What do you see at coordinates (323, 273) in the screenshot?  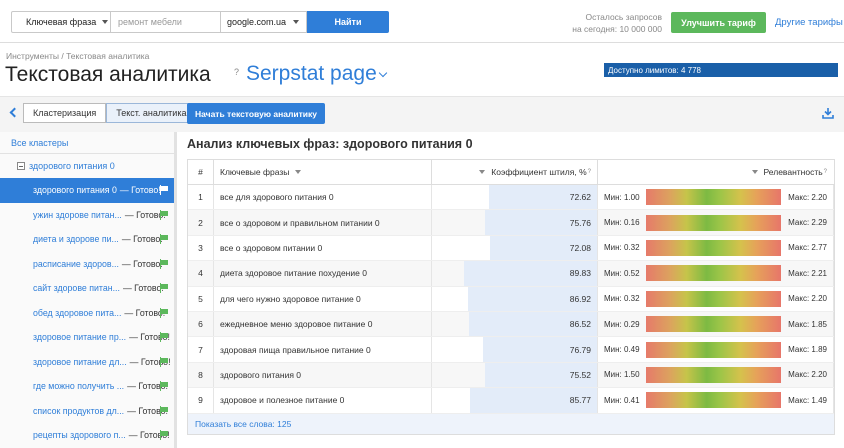 I see `row-keyword: диета здоровое питание похудение 0` at bounding box center [323, 273].